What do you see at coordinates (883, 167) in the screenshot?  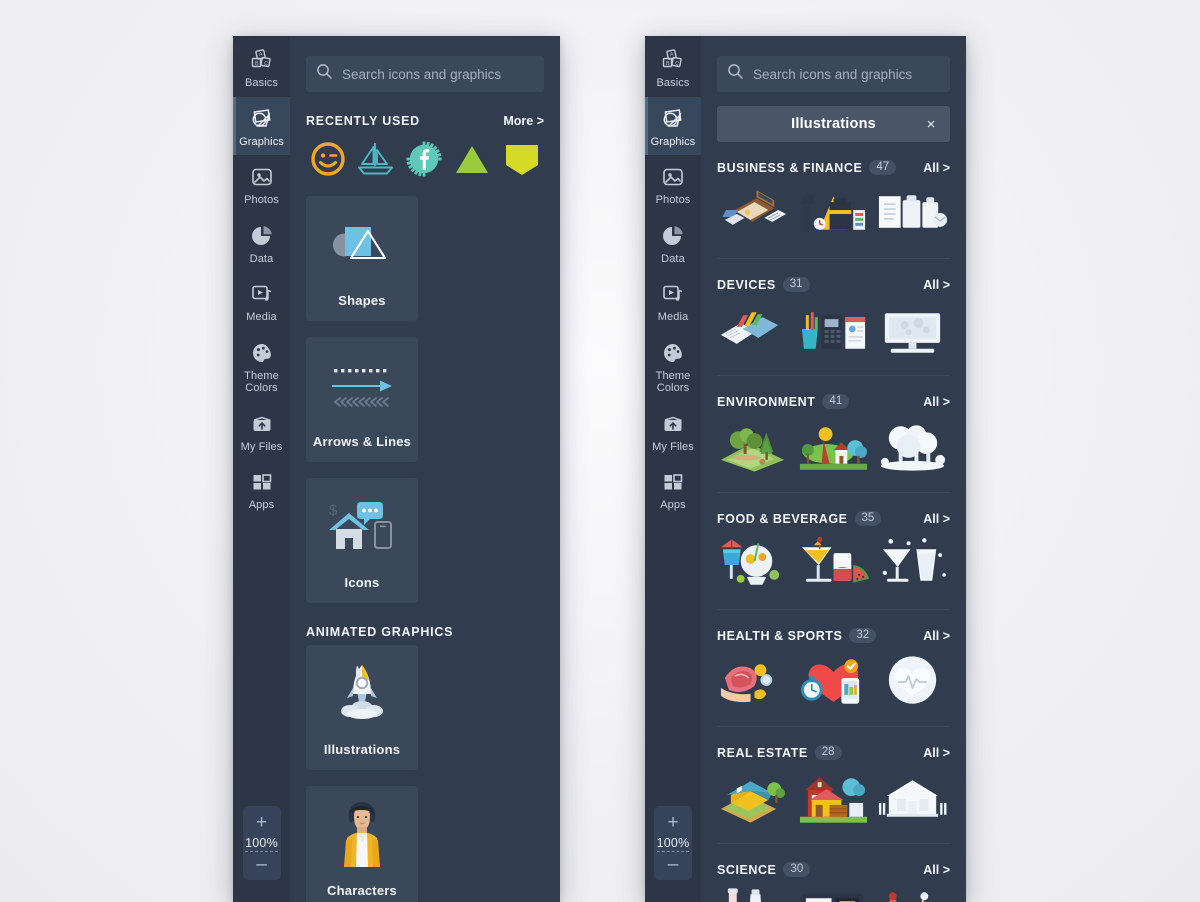 I see `category-count-badge: 47` at bounding box center [883, 167].